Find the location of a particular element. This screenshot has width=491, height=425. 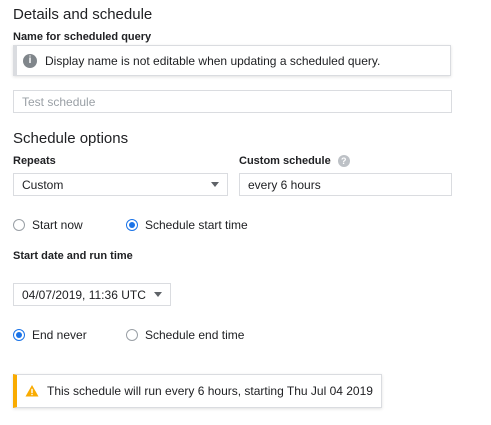

name-field-label: Name for scheduled query is located at coordinates (82, 37).